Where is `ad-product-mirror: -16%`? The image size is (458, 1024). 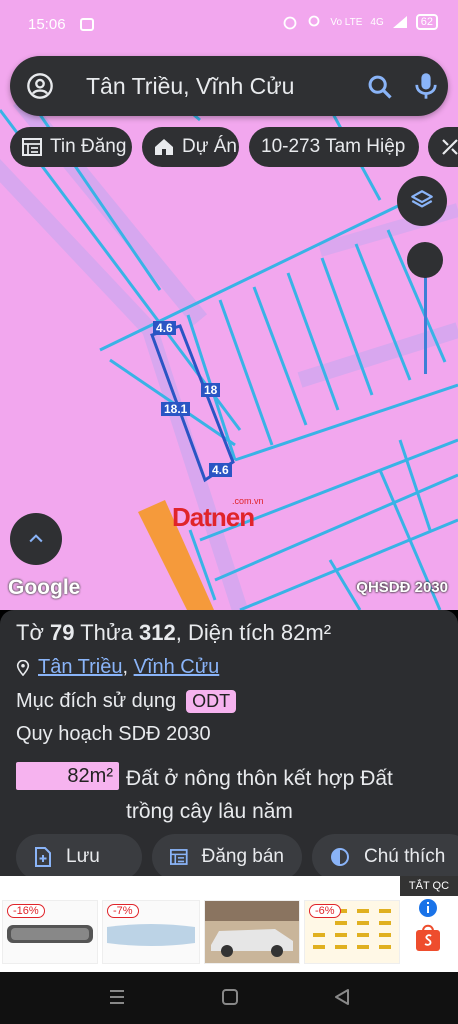
ad-product-mirror: -16% is located at coordinates (50, 932).